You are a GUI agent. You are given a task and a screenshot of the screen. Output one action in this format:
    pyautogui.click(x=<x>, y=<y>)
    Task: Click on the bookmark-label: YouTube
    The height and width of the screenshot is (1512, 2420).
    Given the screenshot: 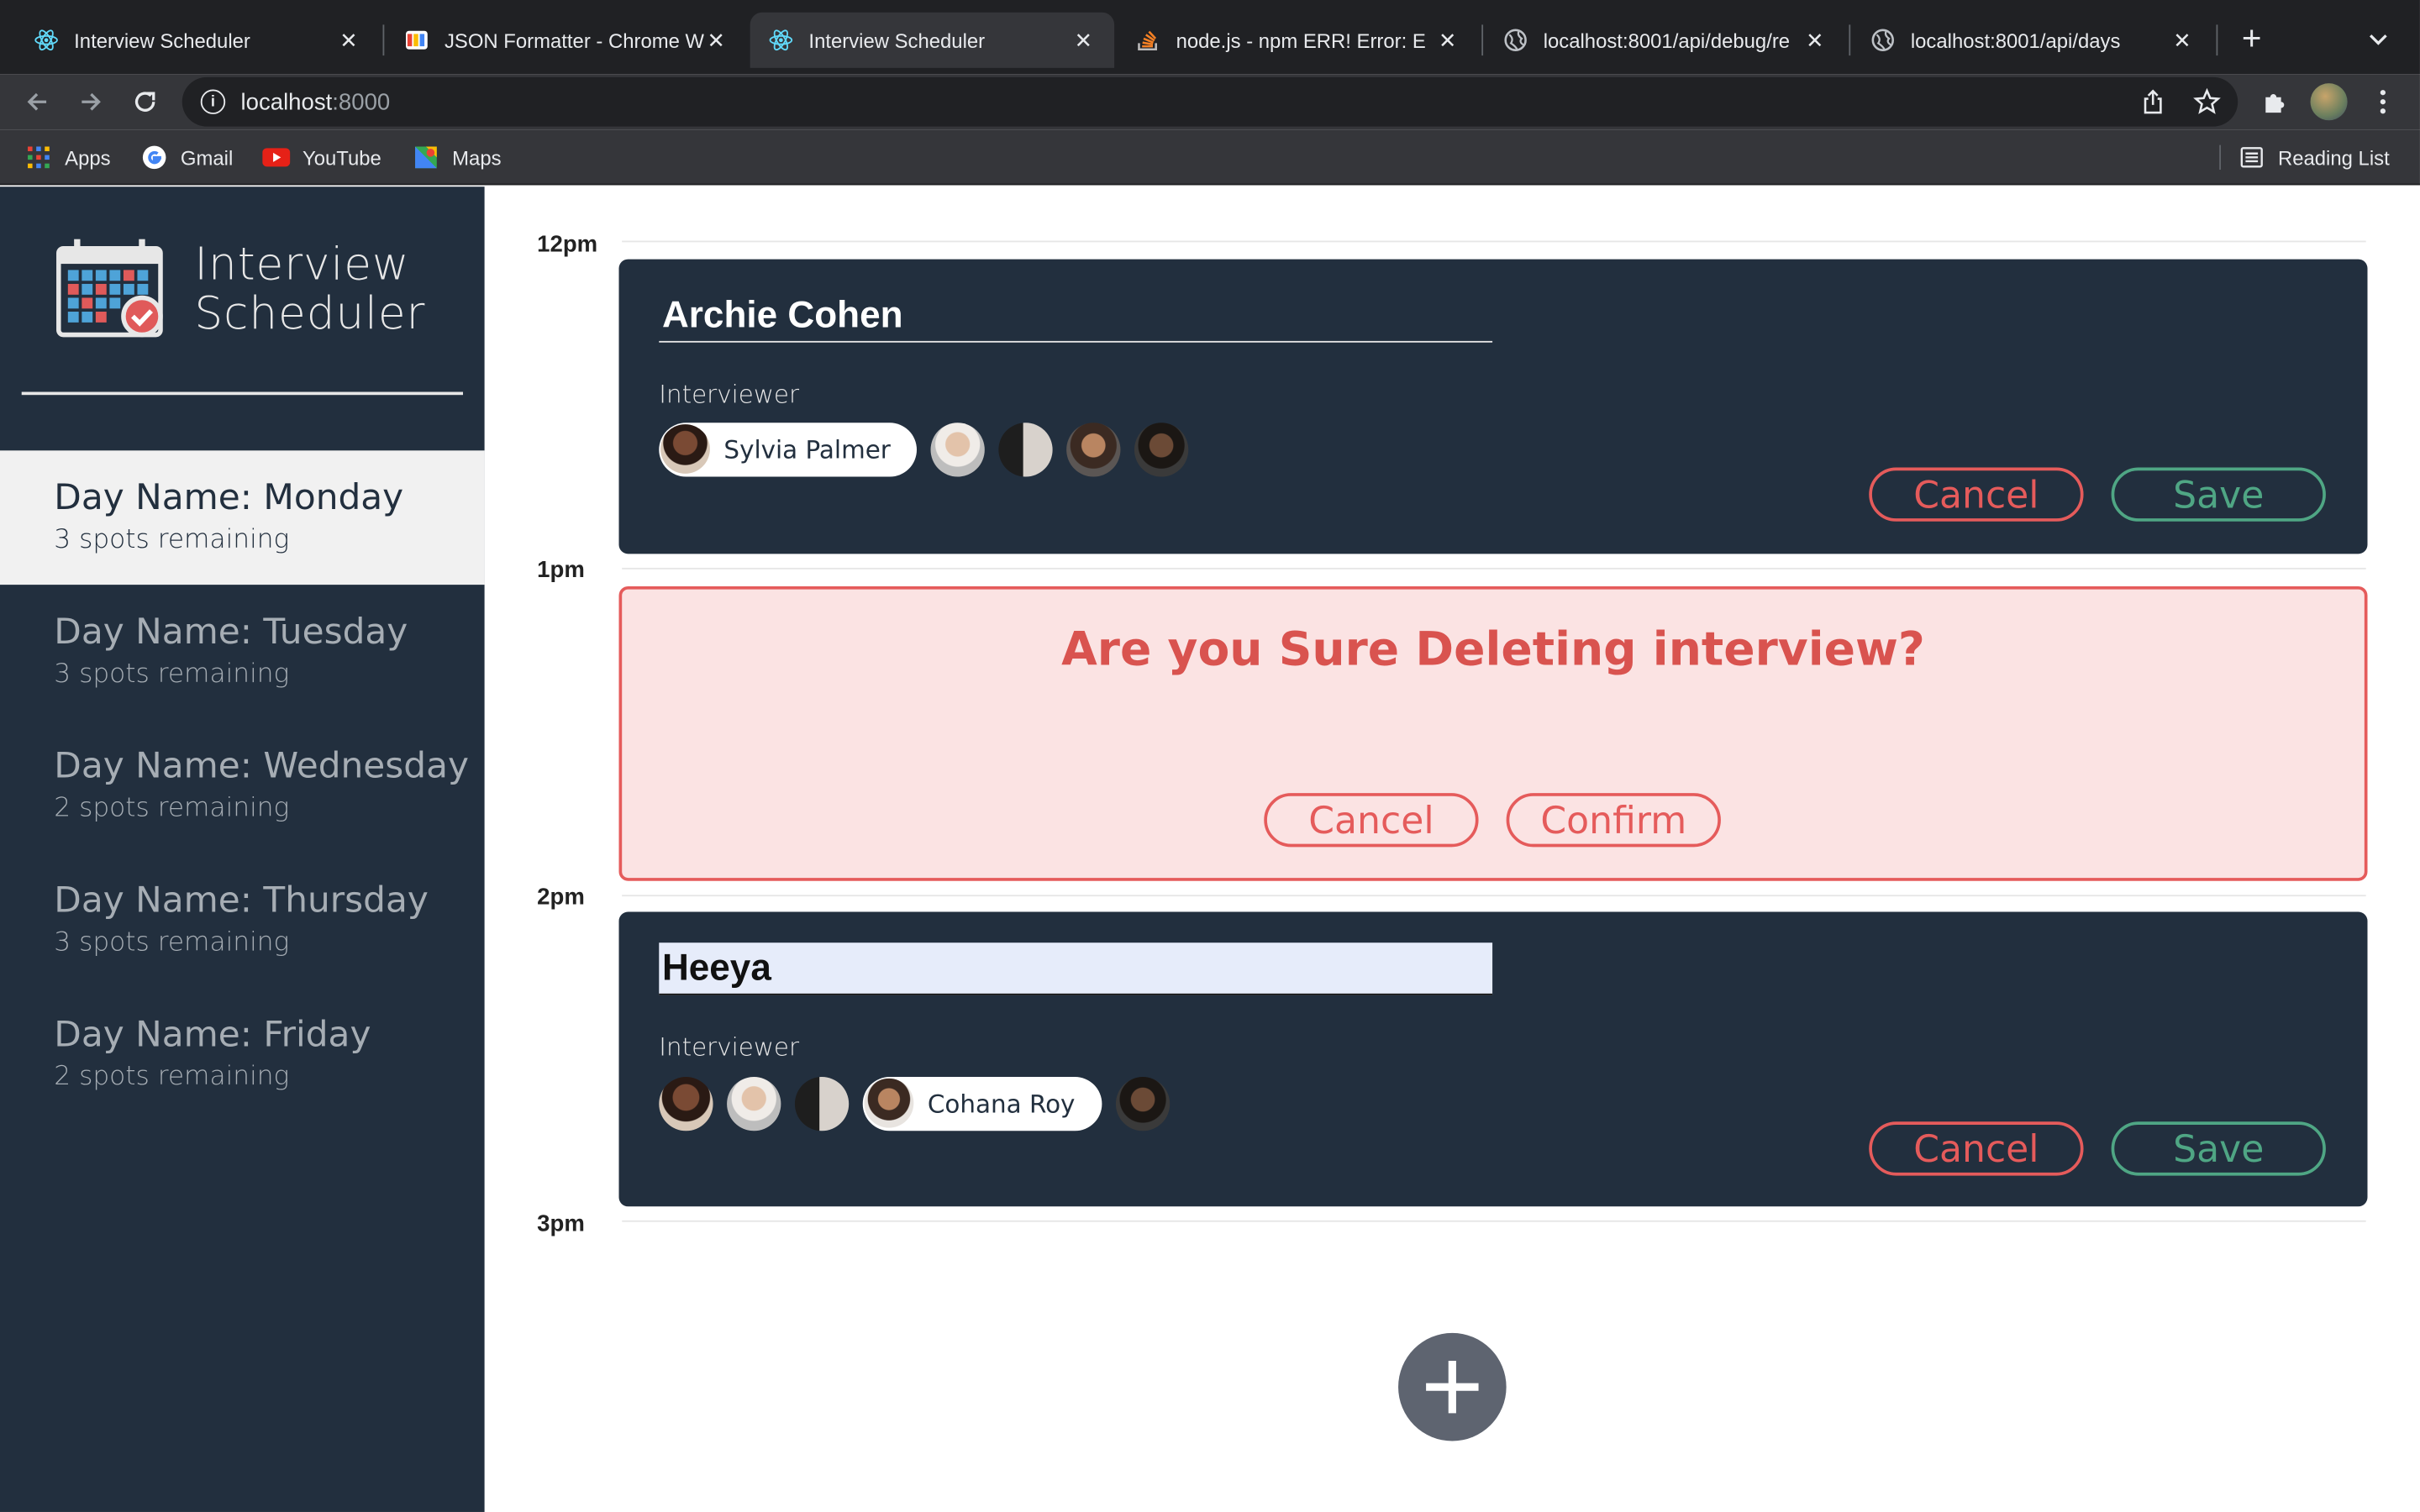 What is the action you would take?
    pyautogui.click(x=341, y=157)
    